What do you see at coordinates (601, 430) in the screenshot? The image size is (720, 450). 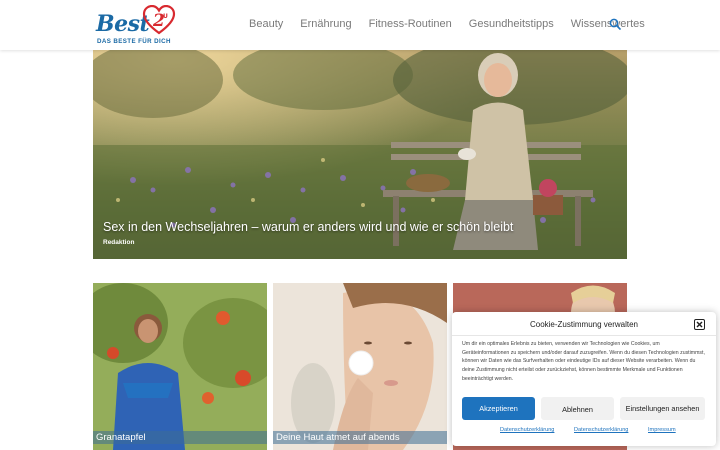 I see `privacy-link-2: Datenschutzerklärung` at bounding box center [601, 430].